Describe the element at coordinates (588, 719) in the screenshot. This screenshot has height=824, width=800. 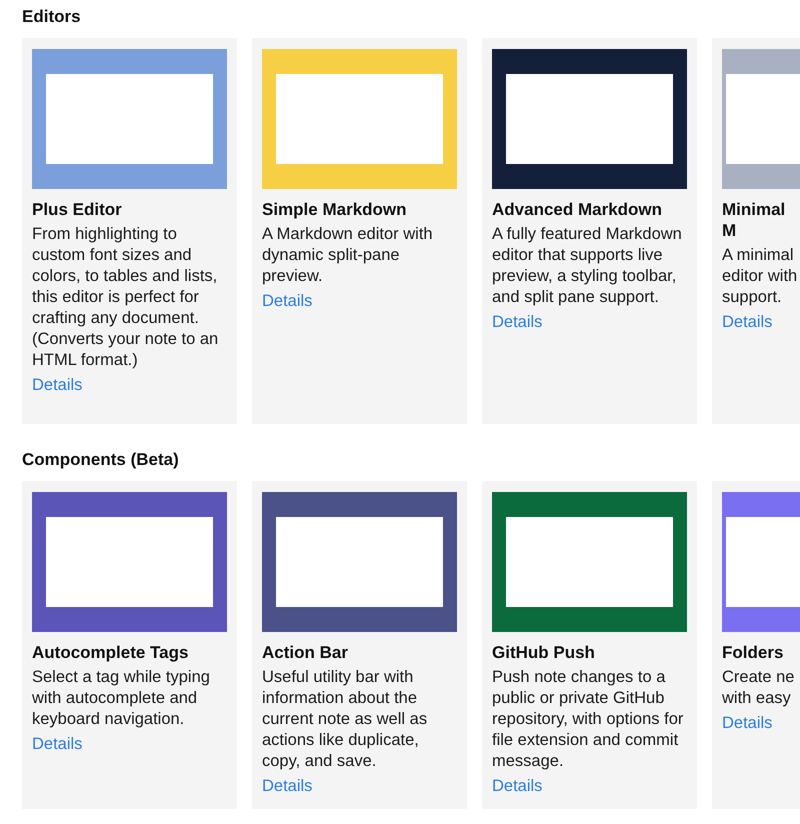
I see `card-description: Push note changes to a public or private GitHub repository, with options for file extension and commit message.` at that location.